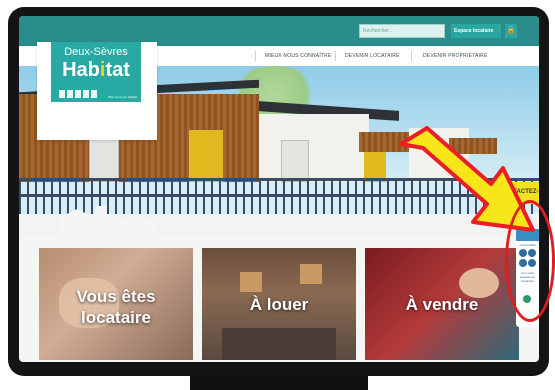 This screenshot has width=555, height=390. What do you see at coordinates (476, 31) in the screenshot?
I see `espace-locataire-button: Espace locataire` at bounding box center [476, 31].